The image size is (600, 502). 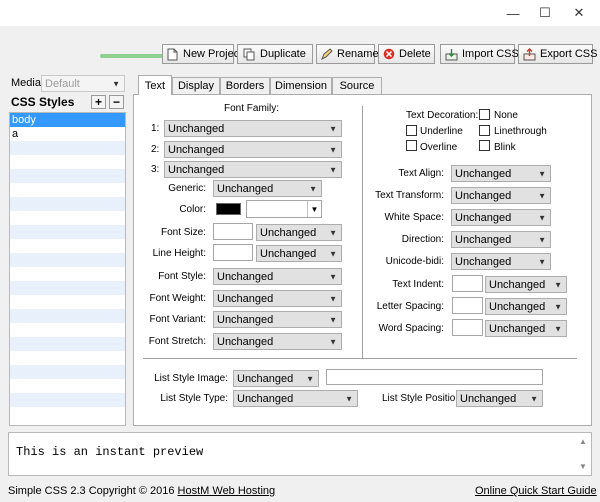 What do you see at coordinates (233, 231) in the screenshot?
I see `font-size-input` at bounding box center [233, 231].